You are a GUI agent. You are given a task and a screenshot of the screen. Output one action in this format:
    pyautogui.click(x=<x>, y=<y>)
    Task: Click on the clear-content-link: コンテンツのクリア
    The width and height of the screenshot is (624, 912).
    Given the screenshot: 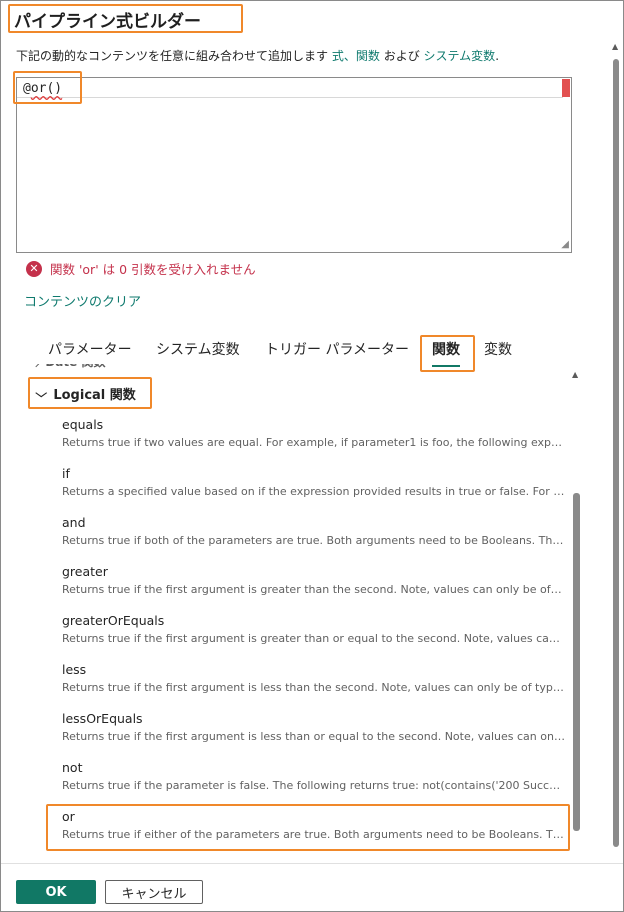 What is the action you would take?
    pyautogui.click(x=82, y=300)
    